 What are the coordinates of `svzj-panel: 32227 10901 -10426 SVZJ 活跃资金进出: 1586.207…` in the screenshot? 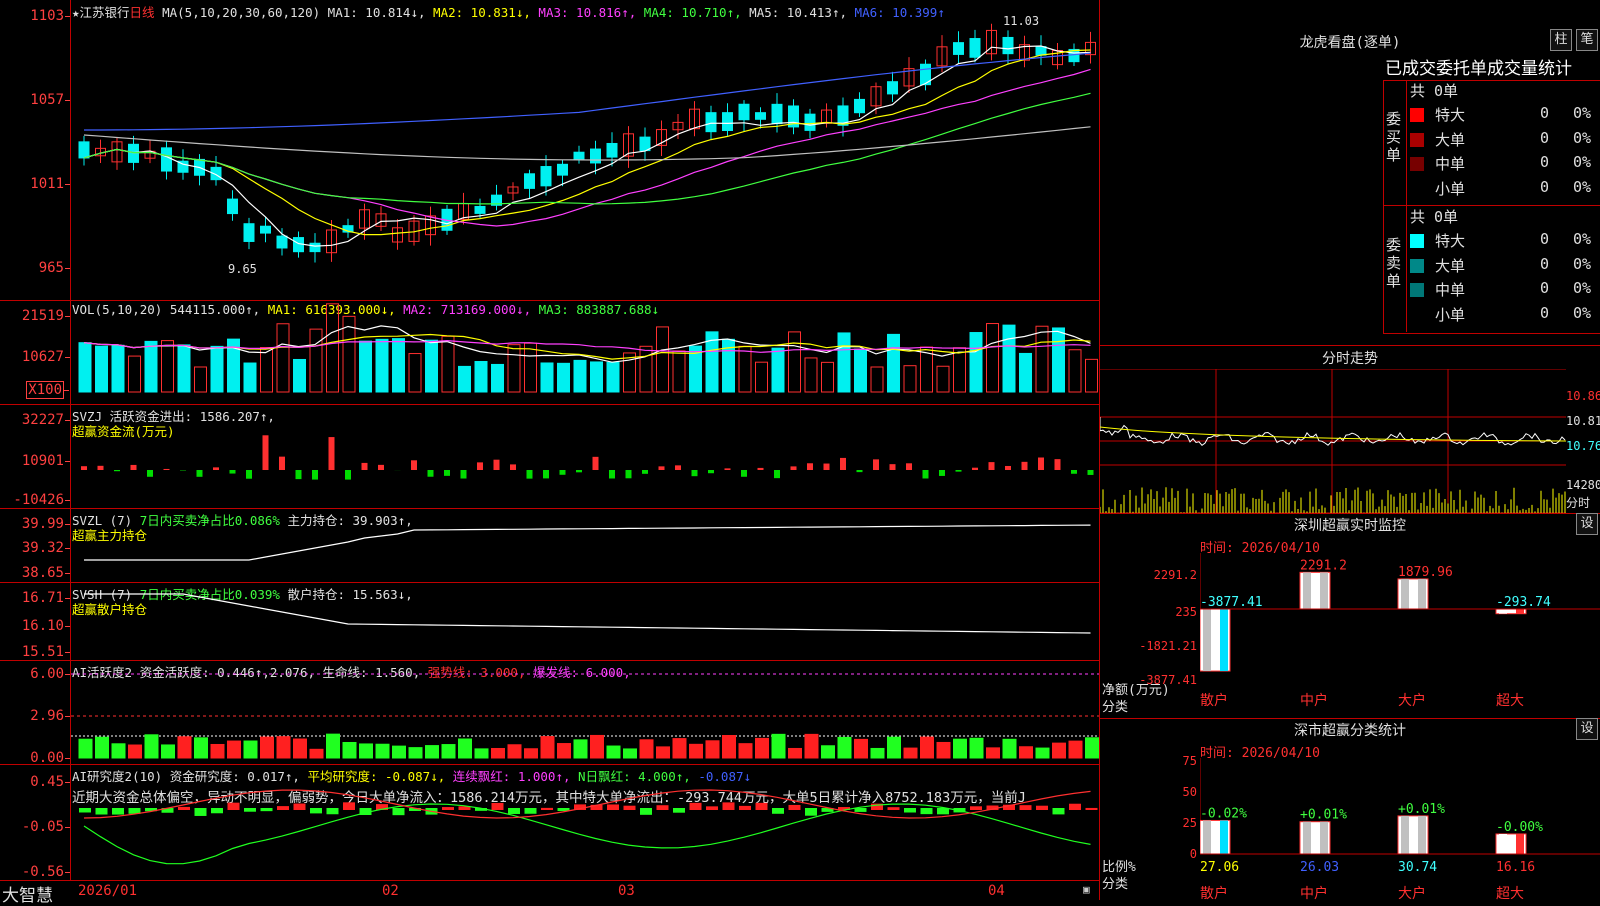 It's located at (550, 456).